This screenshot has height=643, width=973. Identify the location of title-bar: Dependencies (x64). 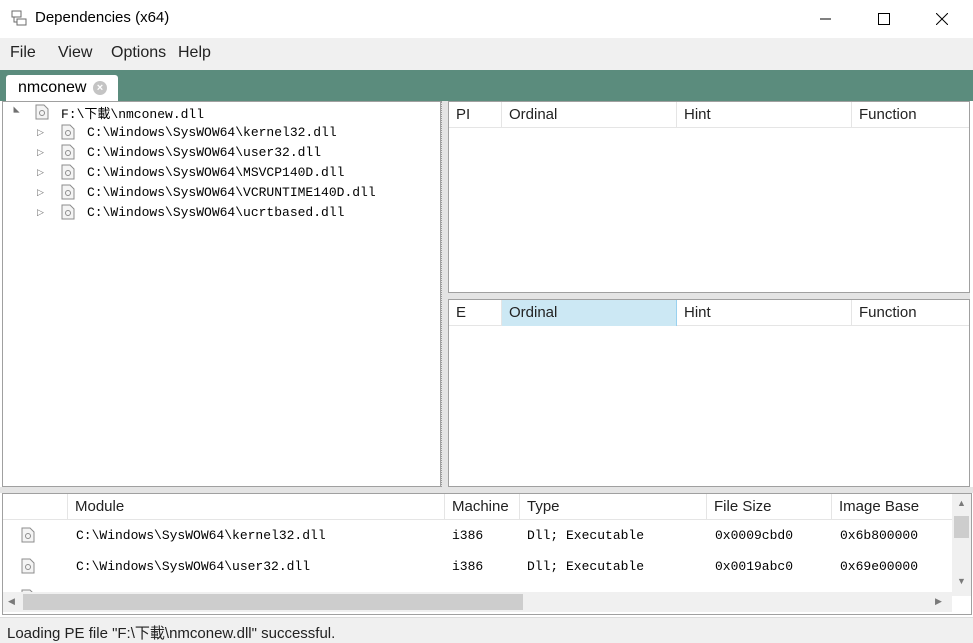
(486, 19).